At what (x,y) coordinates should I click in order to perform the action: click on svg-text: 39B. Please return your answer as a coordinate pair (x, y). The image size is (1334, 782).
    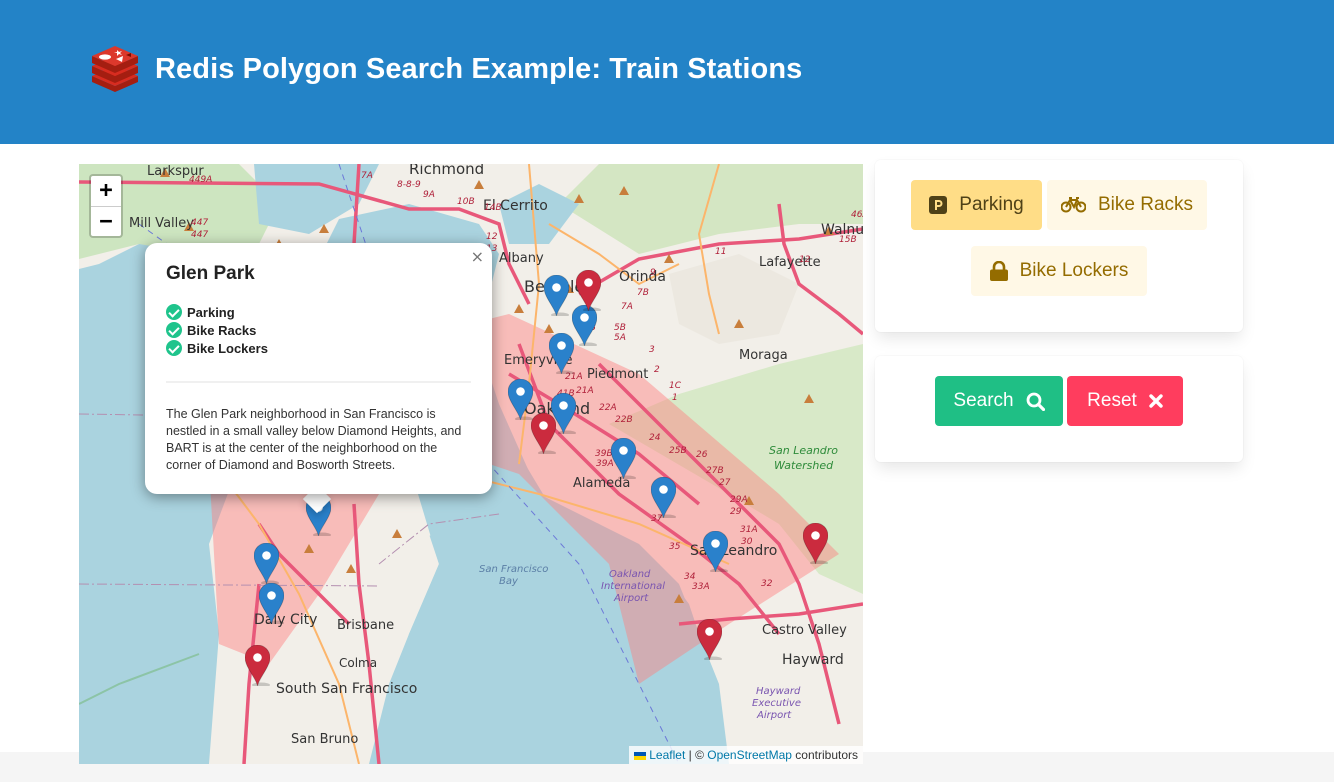
    Looking at the image, I should click on (604, 454).